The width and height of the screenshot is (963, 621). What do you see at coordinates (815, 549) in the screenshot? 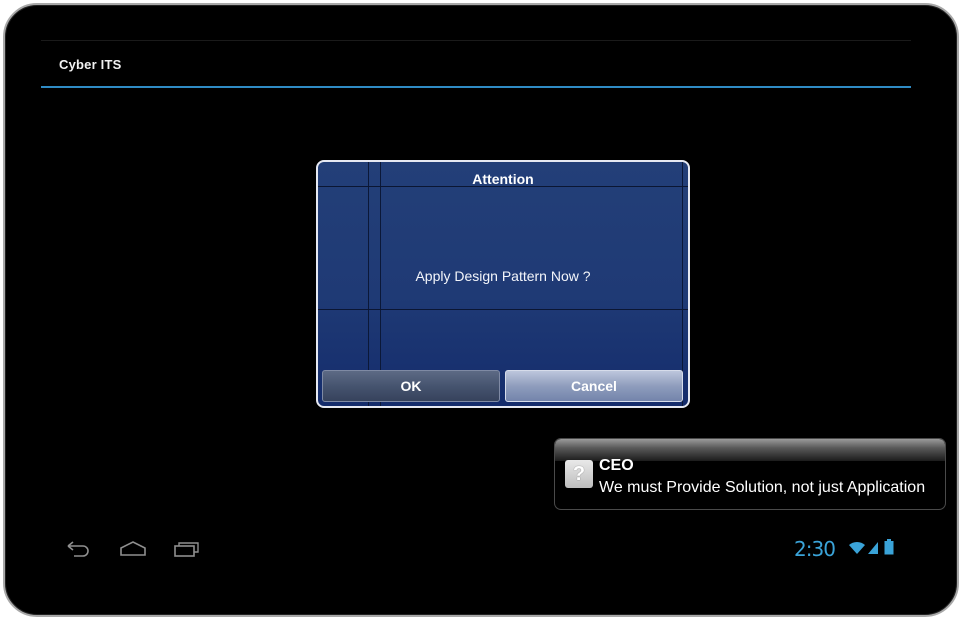
I see `clock: 2:30` at bounding box center [815, 549].